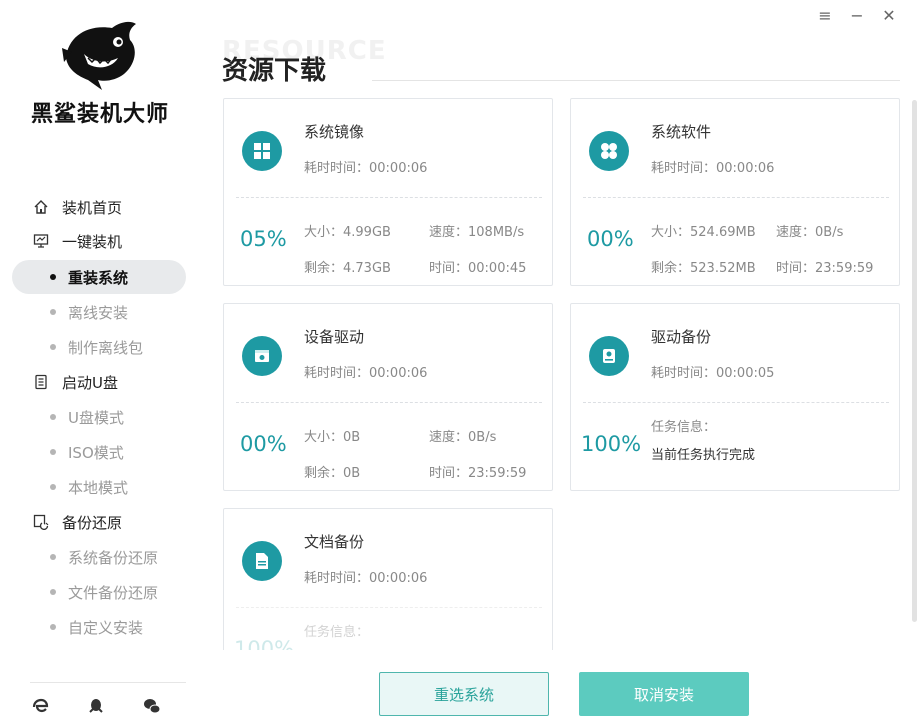 The width and height of the screenshot is (919, 718). Describe the element at coordinates (108, 682) in the screenshot. I see `sidebar-divider` at that location.